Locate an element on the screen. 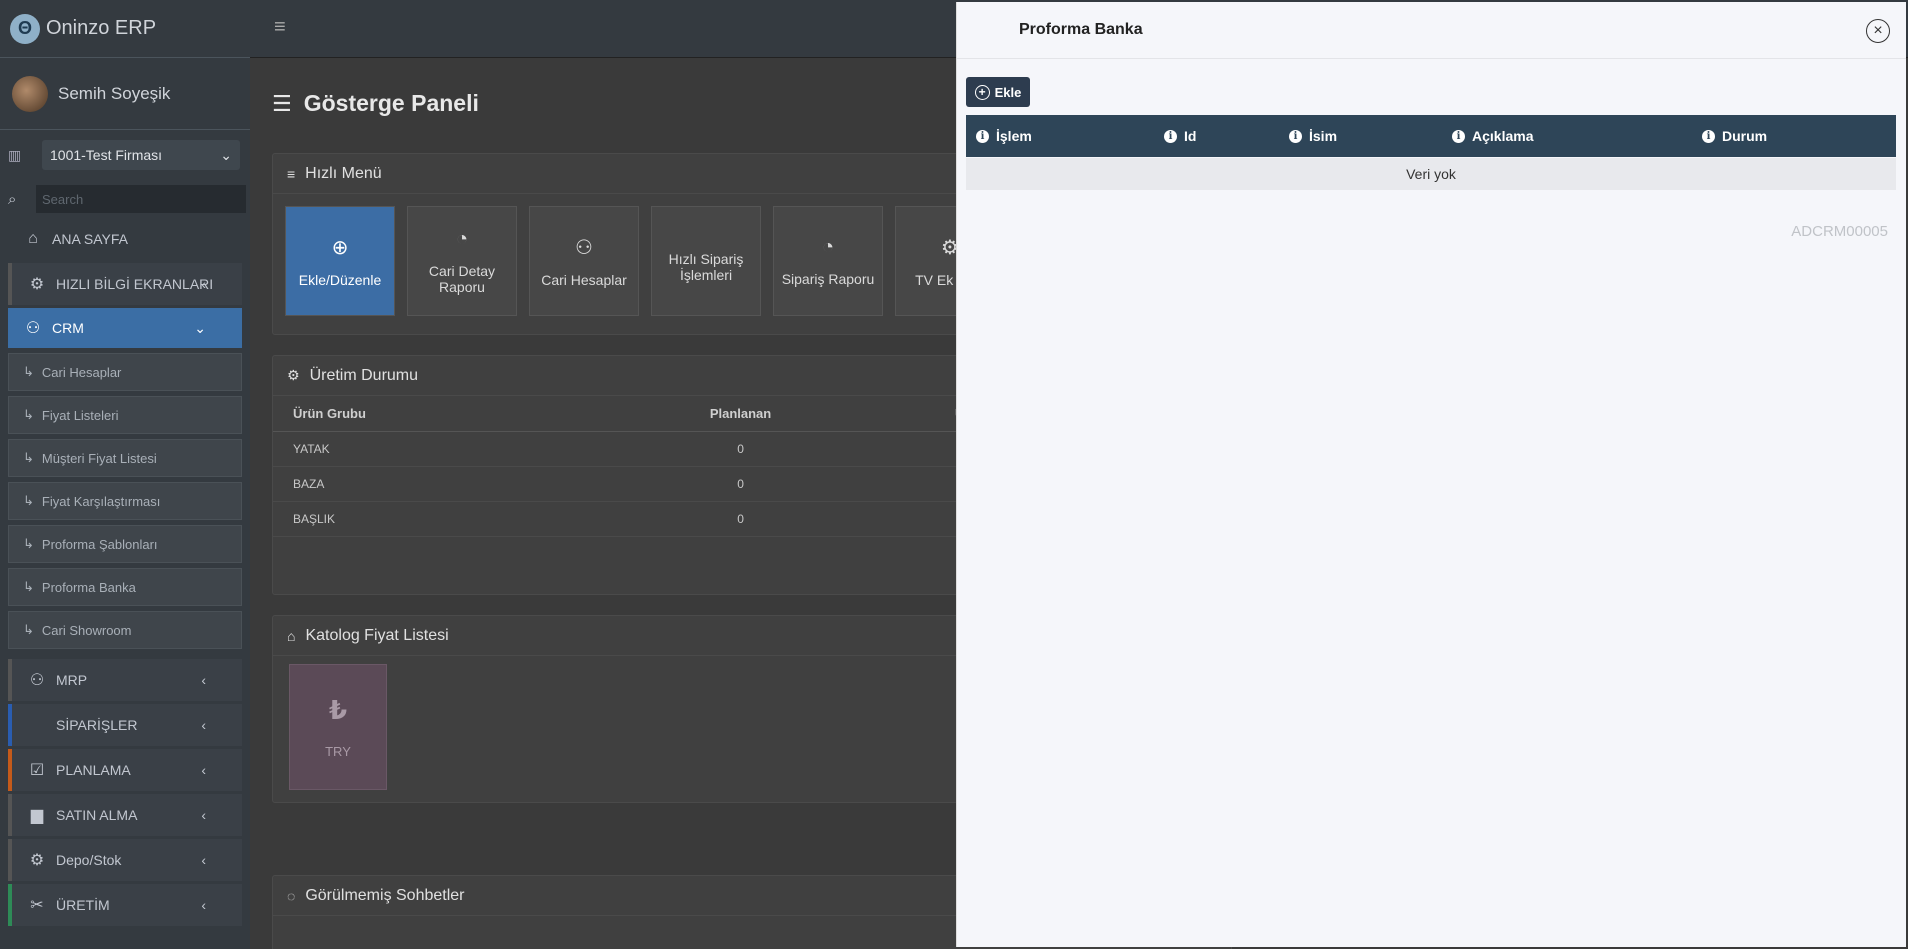 This screenshot has width=1908, height=949. quick-menu-title: Hızlı Menü is located at coordinates (343, 173).